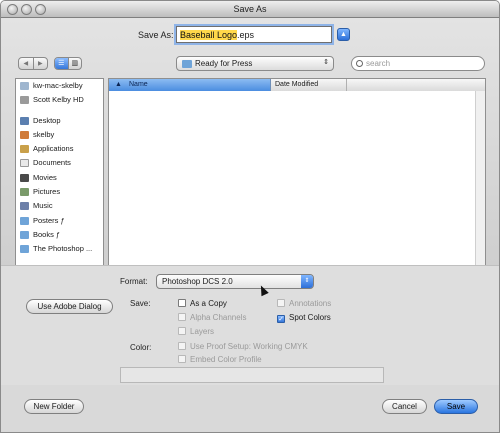 This screenshot has height=433, width=500. I want to click on collapse-dialog-button: ▲, so click(343, 34).